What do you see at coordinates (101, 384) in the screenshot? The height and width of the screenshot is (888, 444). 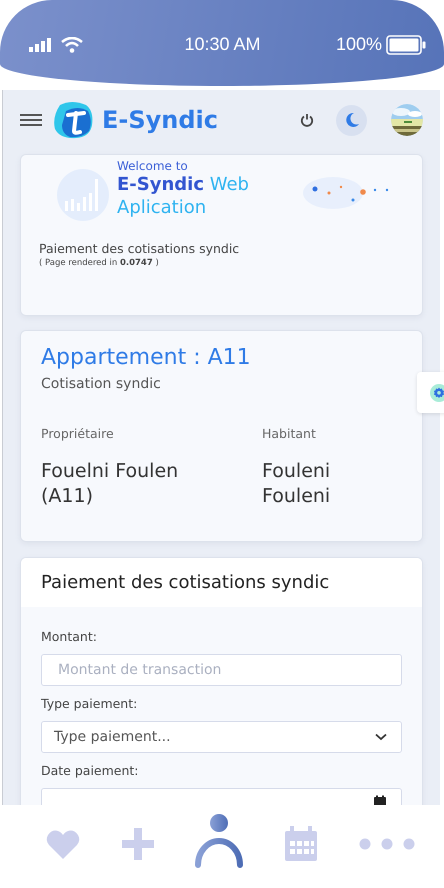 I see `apartment-subtitle: Cotisation syndic` at bounding box center [101, 384].